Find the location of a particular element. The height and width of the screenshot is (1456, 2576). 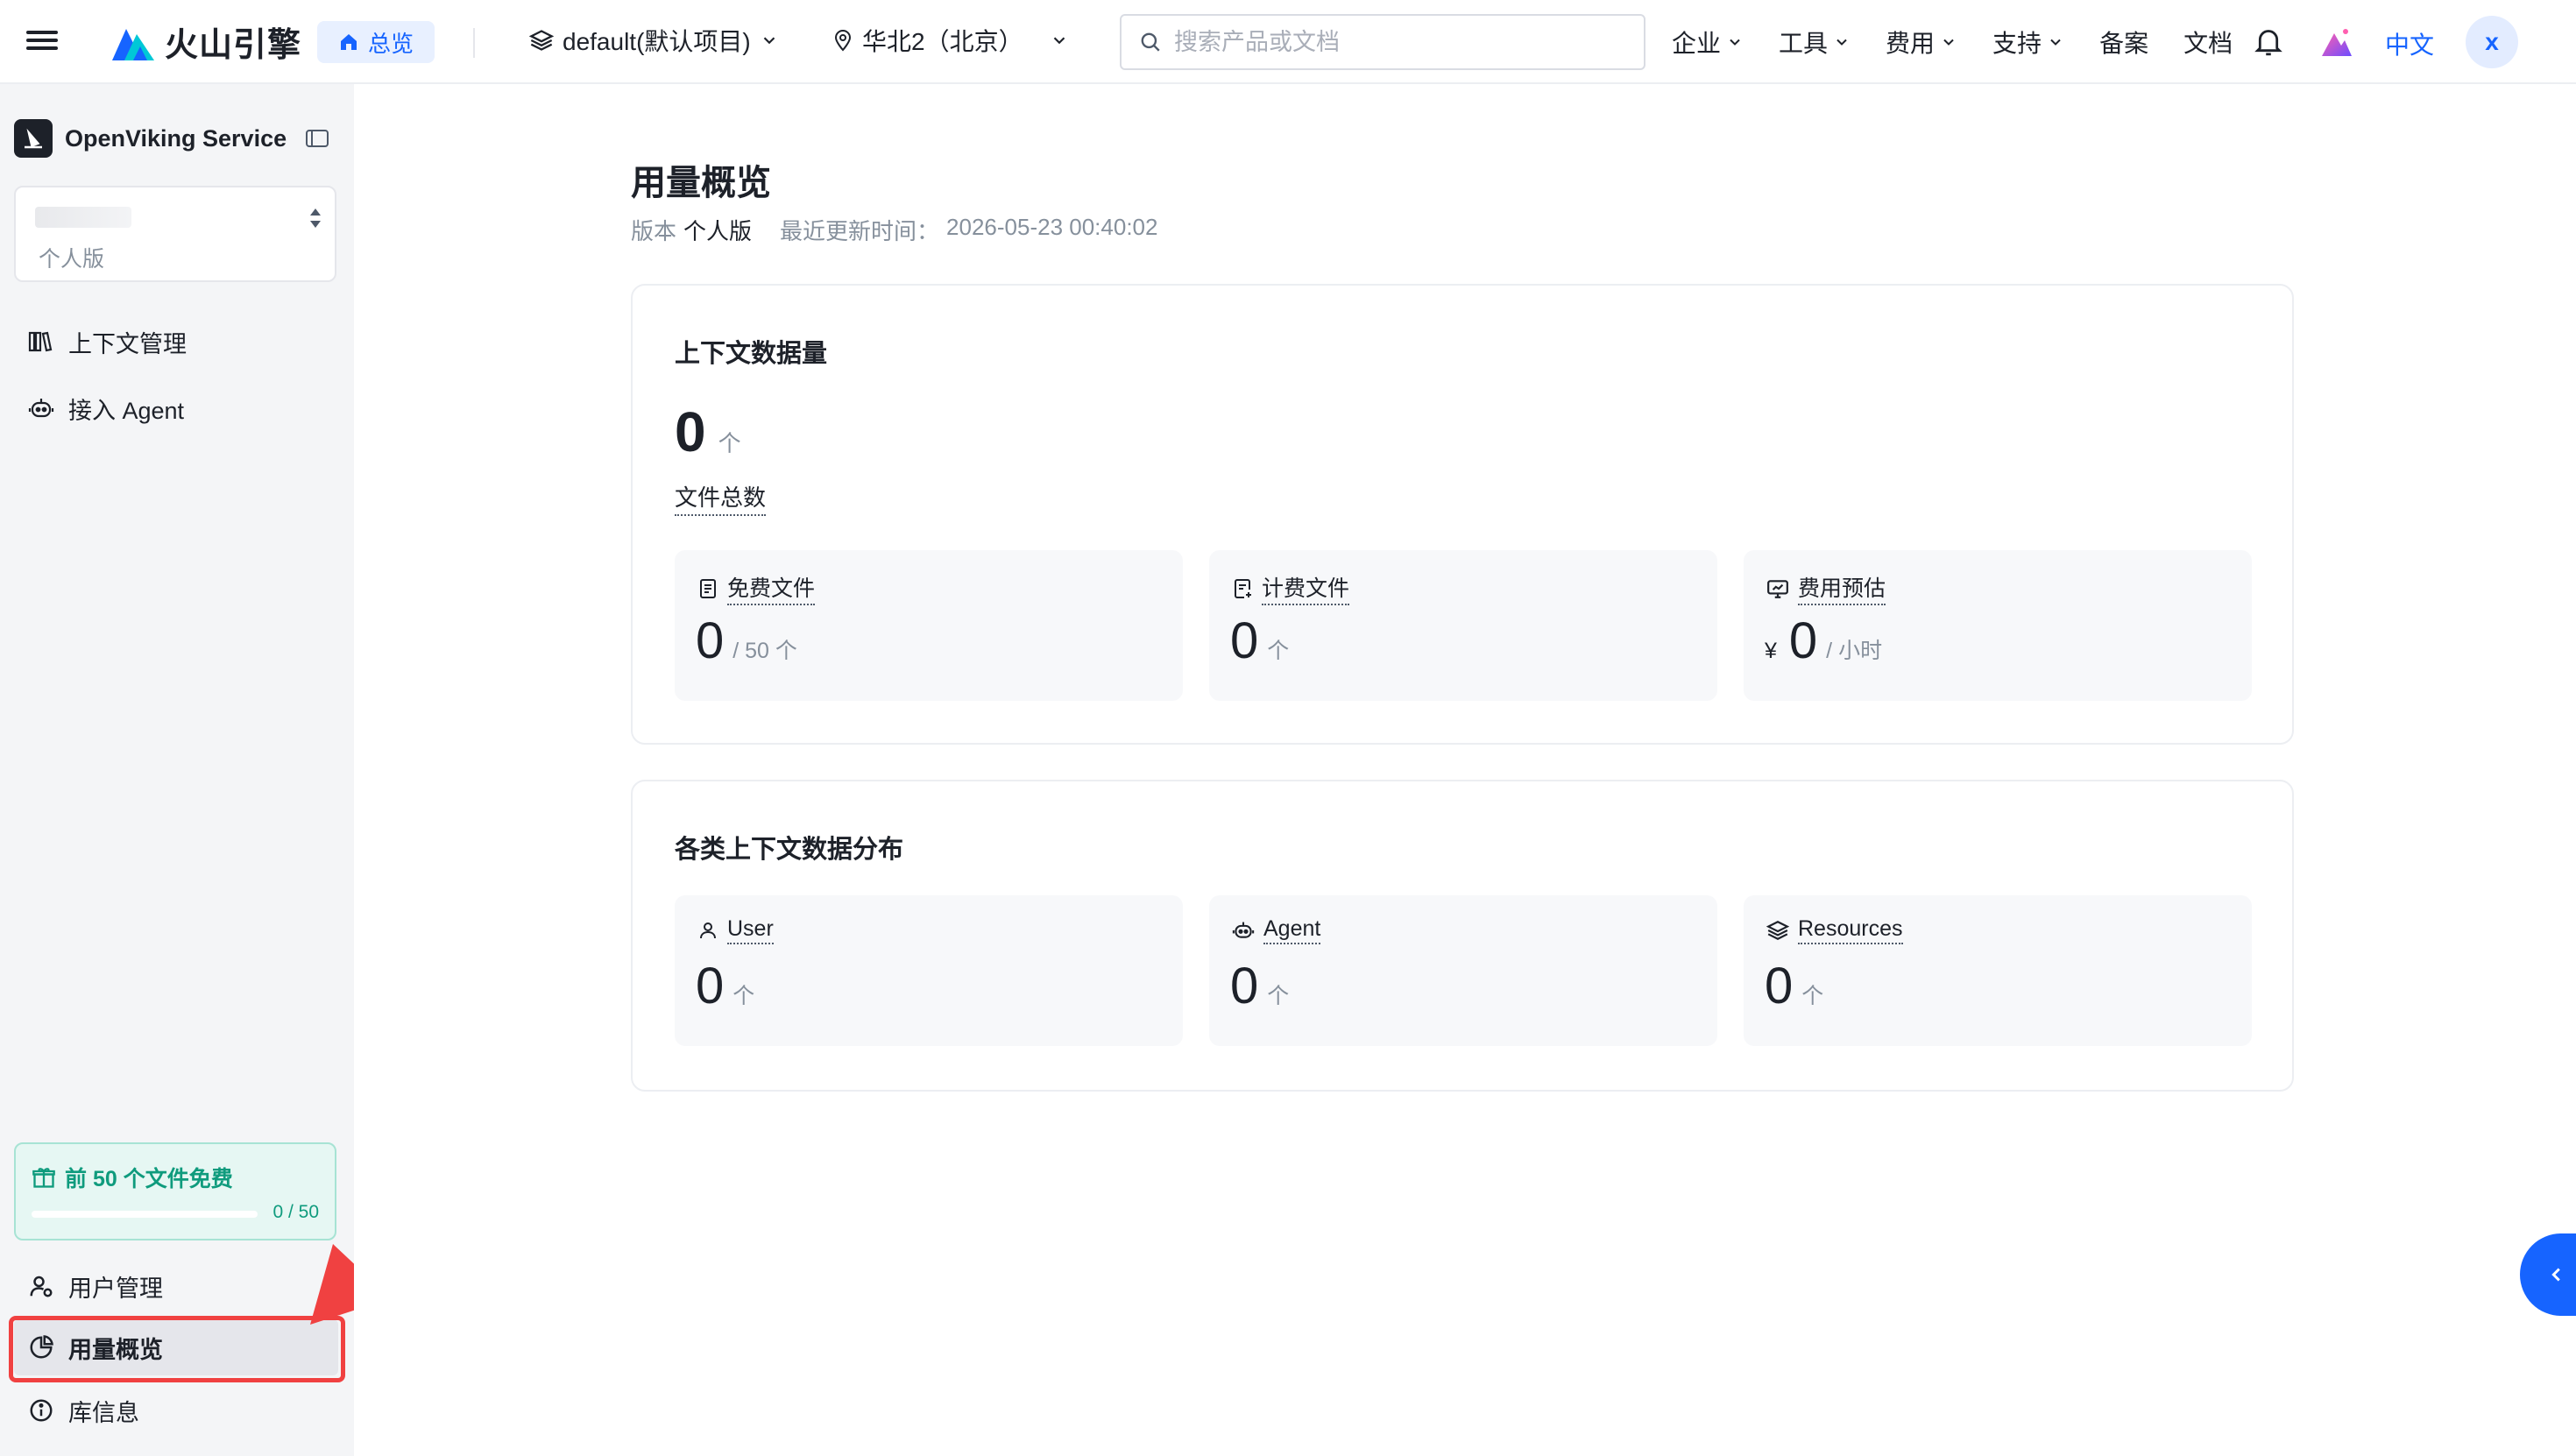

card-title: 上下文数据量 is located at coordinates (751, 354).